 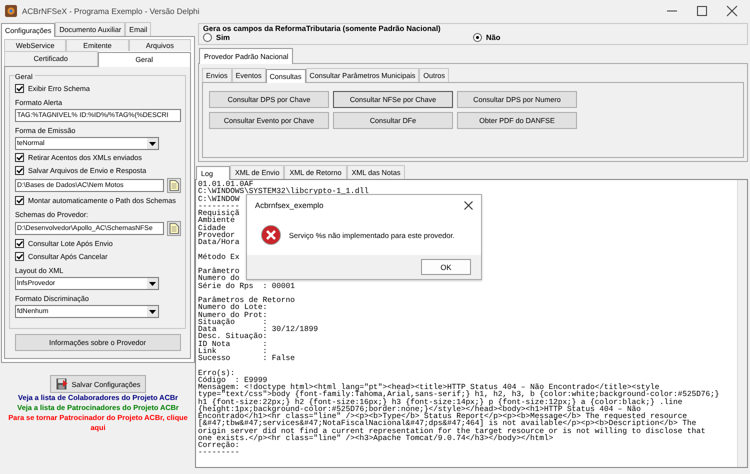 What do you see at coordinates (742, 323) in the screenshot?
I see `scrollbar` at bounding box center [742, 323].